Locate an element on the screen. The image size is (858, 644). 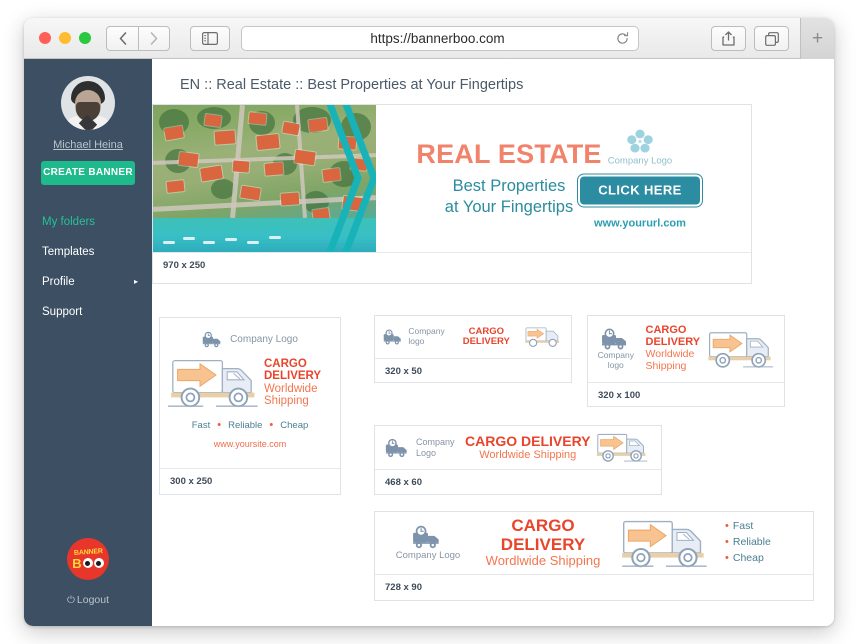
company-logo-line-1: Company is located at coordinates (435, 442).